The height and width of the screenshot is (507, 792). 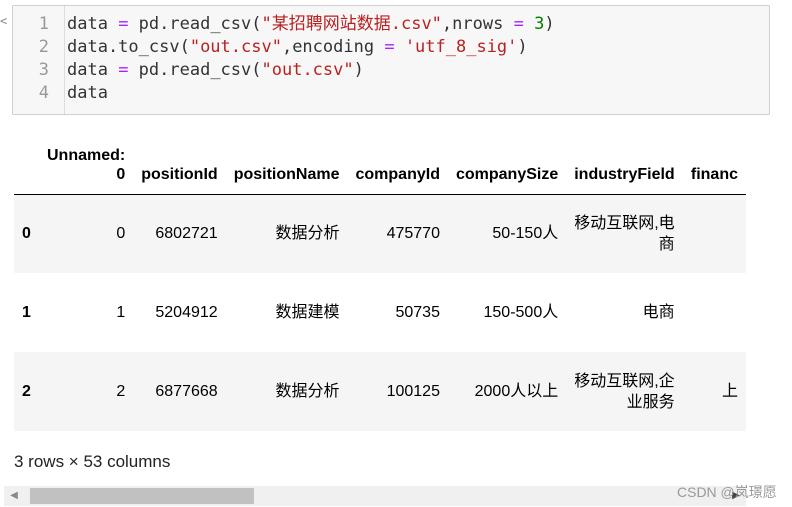 I want to click on row-index: 2, so click(x=26, y=391).